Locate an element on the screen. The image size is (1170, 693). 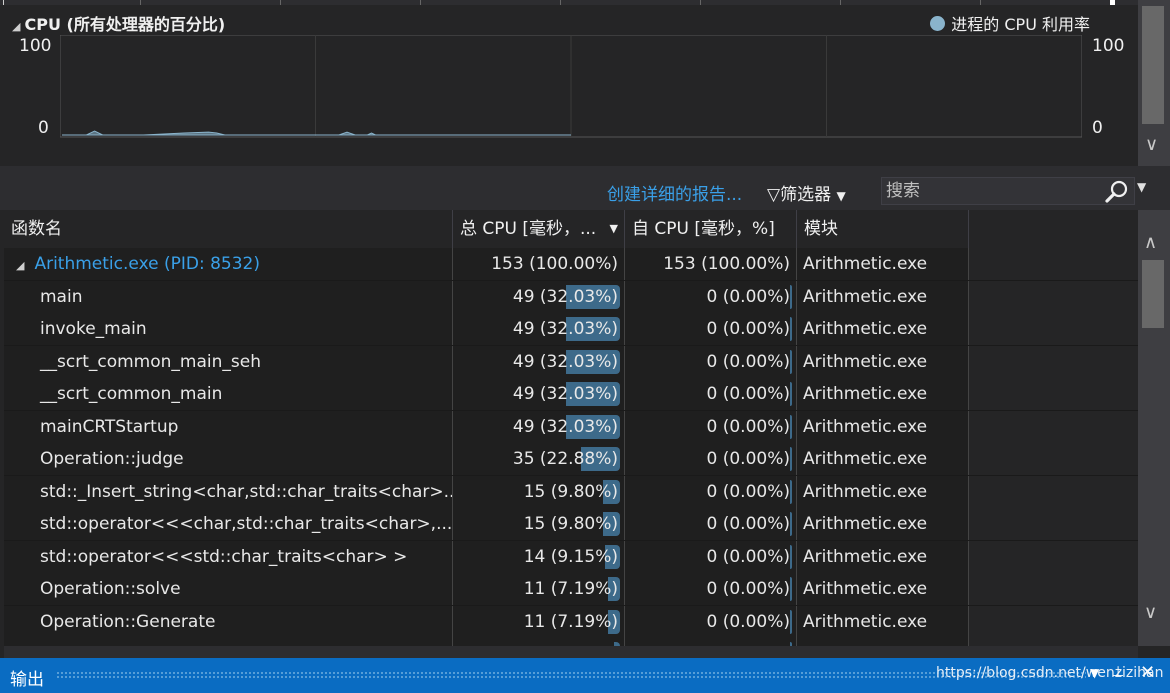
scroll-up-icon: ∧ is located at coordinates (1150, 242).